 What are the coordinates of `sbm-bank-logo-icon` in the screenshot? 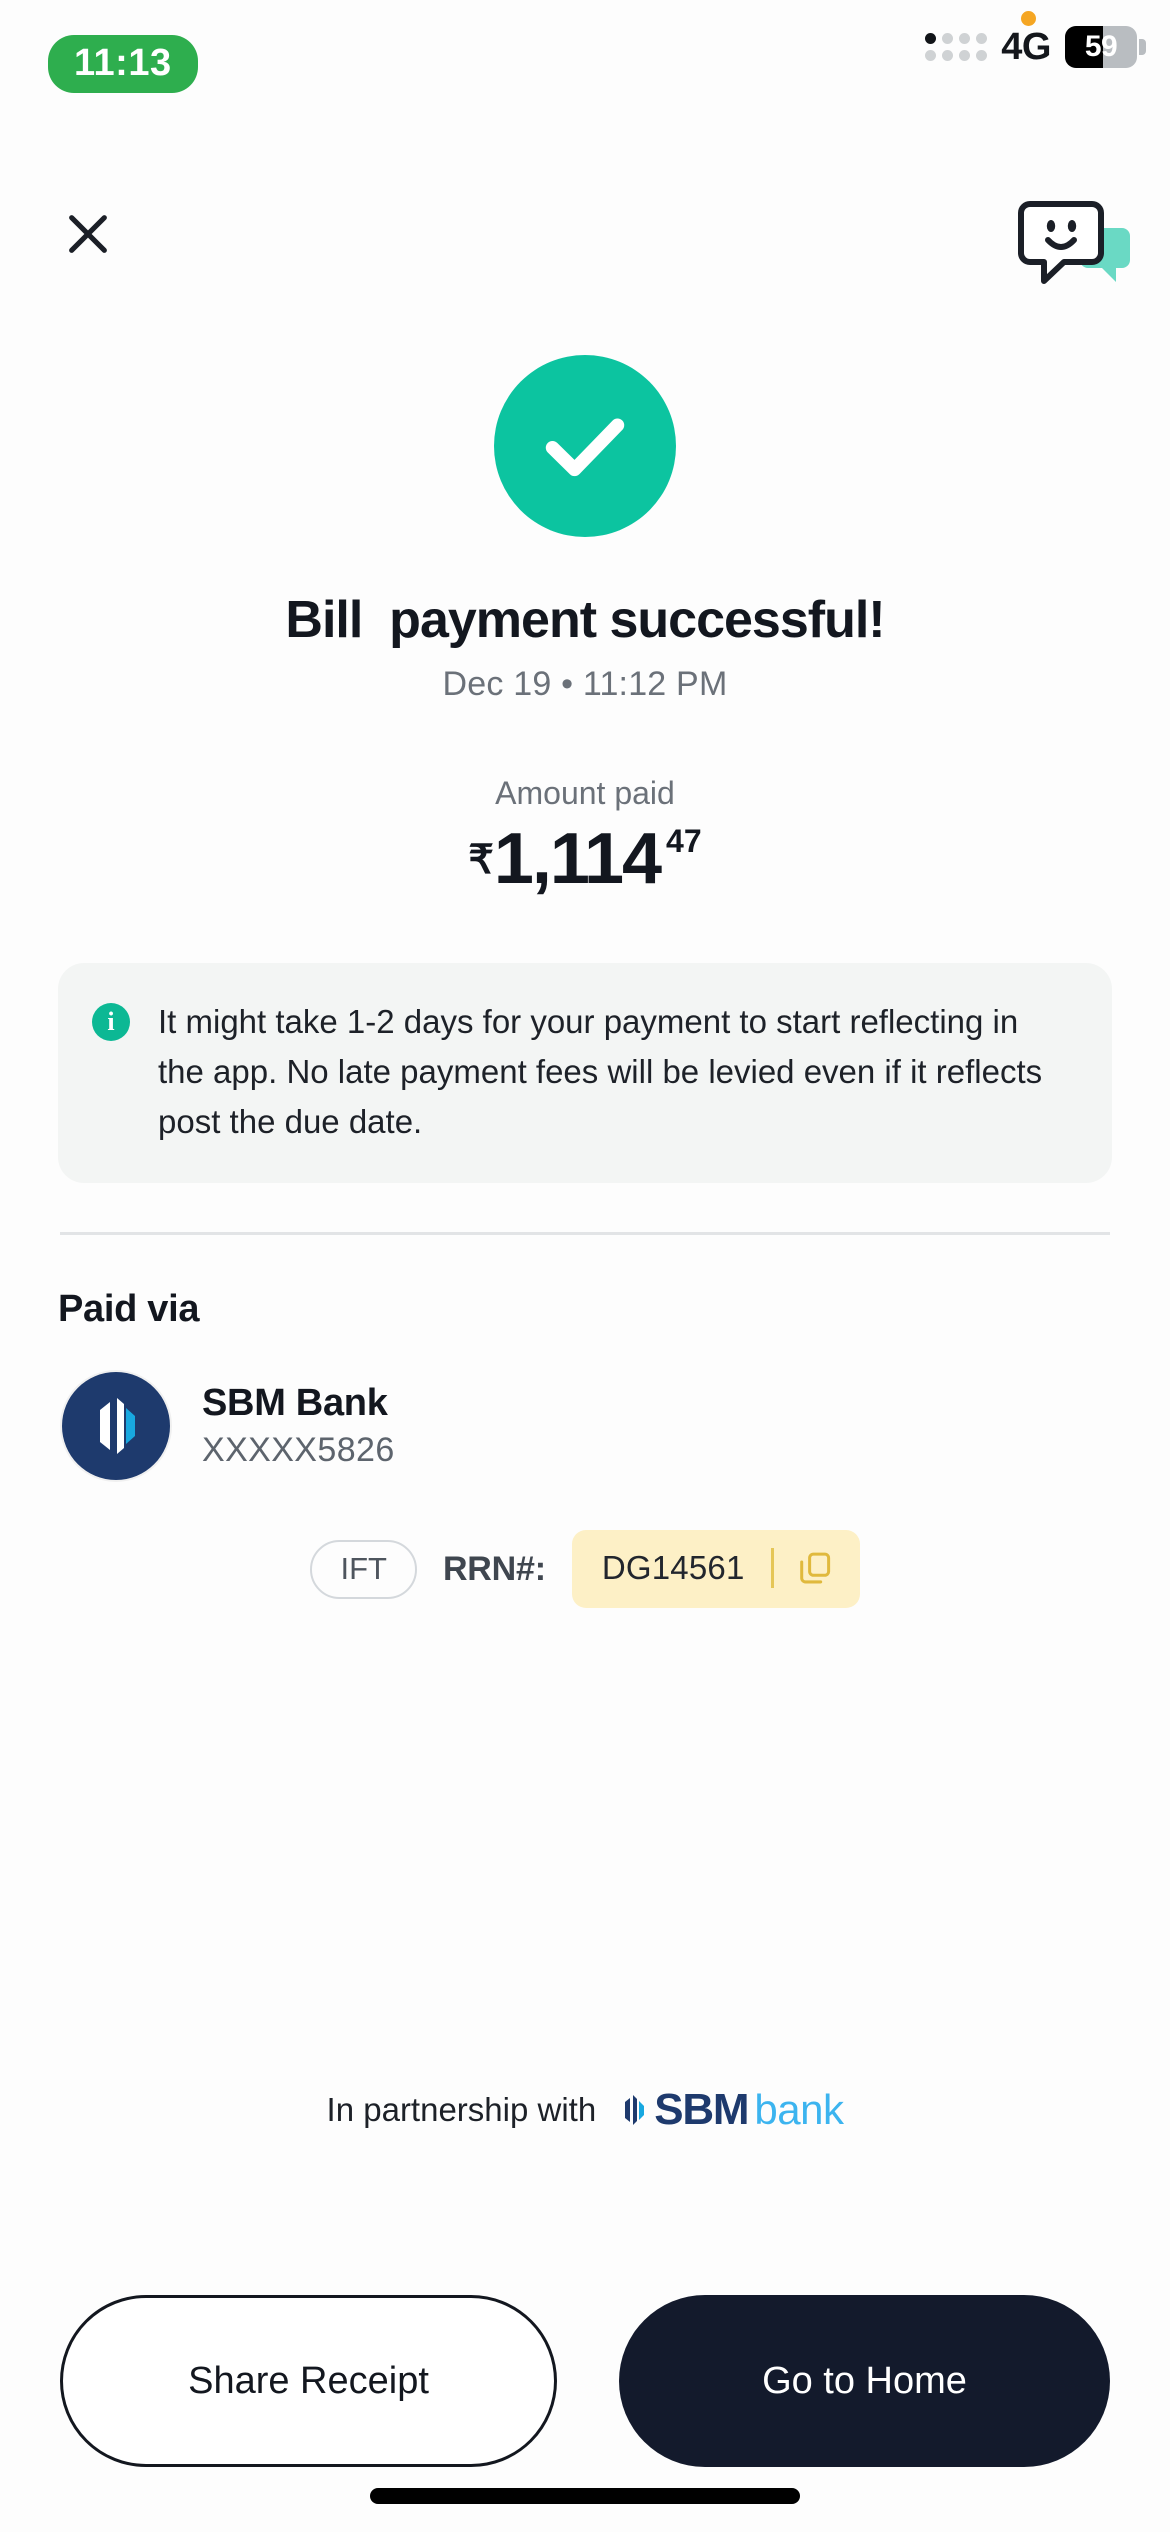 It's located at (116, 1426).